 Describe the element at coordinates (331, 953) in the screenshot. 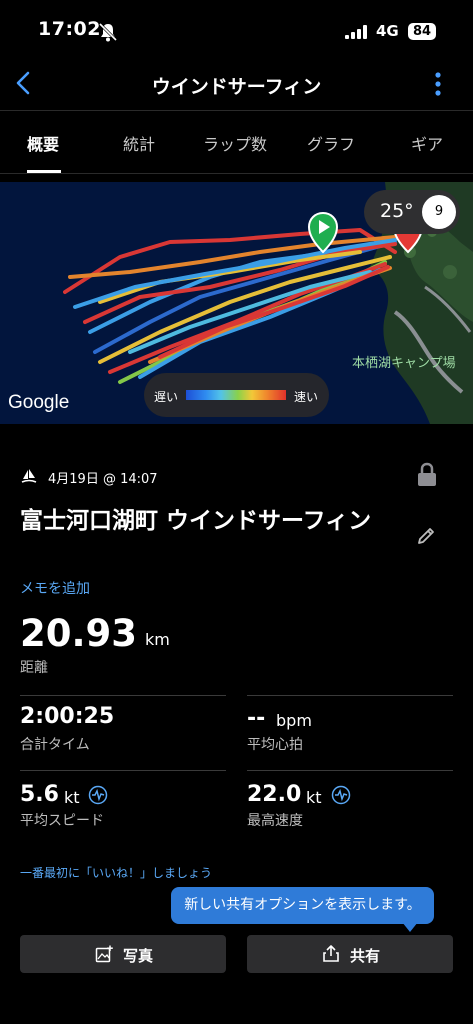

I see `share-icon` at that location.